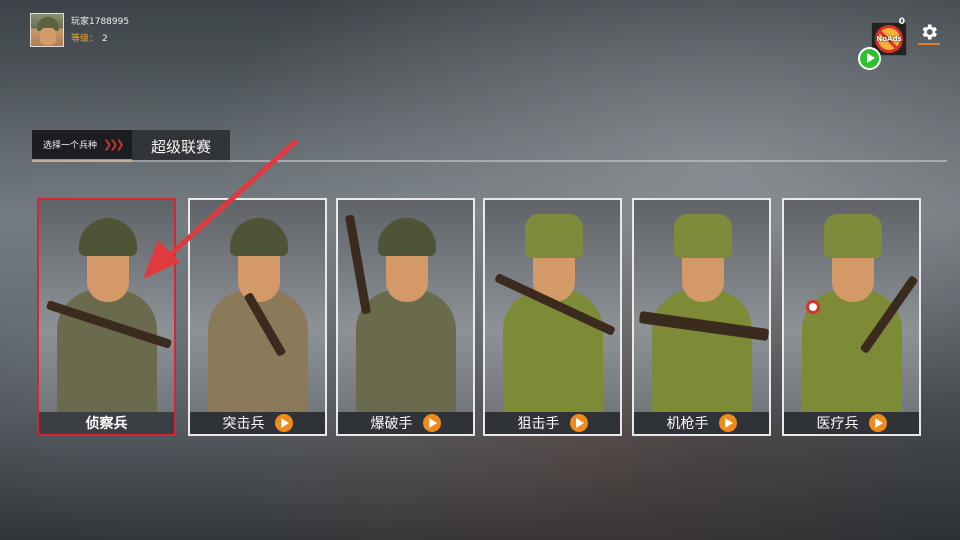  Describe the element at coordinates (114, 144) in the screenshot. I see `chevron-right-icon: ❯❯❯` at that location.